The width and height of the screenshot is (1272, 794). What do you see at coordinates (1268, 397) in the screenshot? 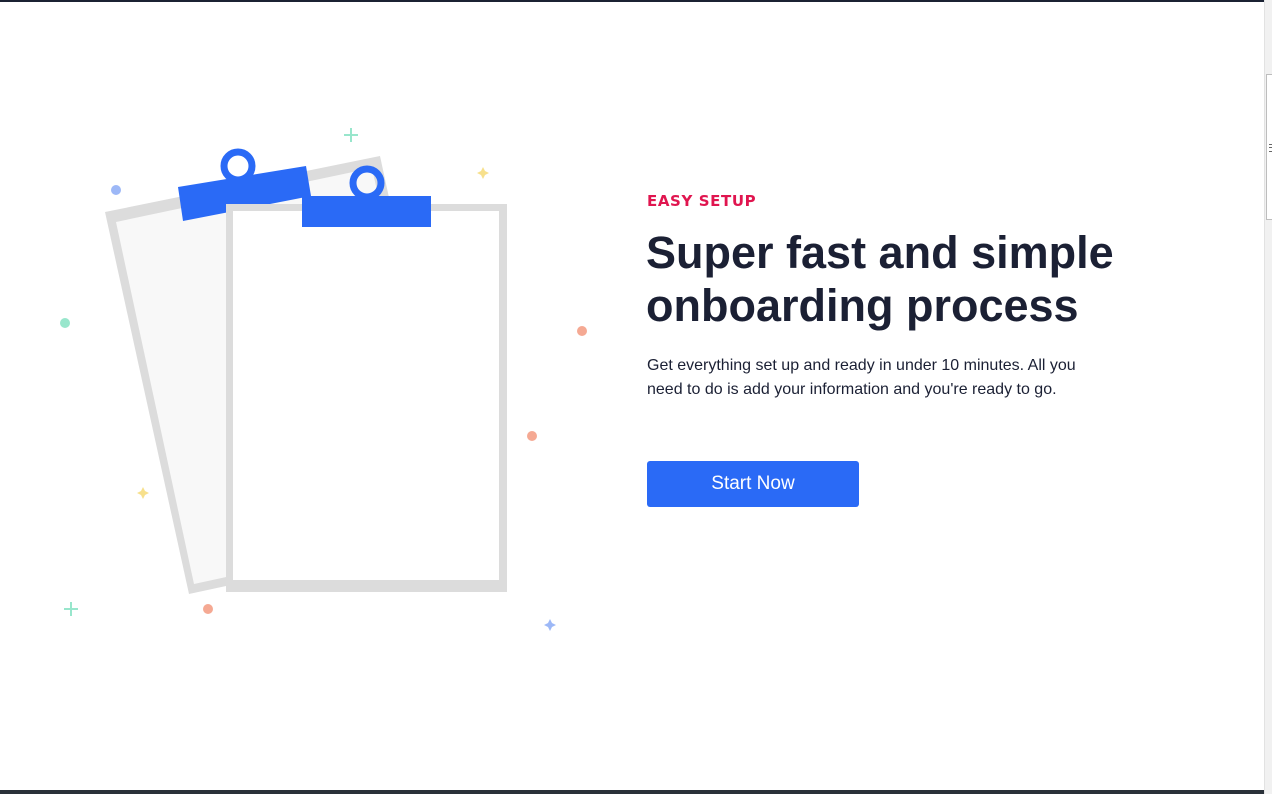
I see `vertical-scrollbar` at bounding box center [1268, 397].